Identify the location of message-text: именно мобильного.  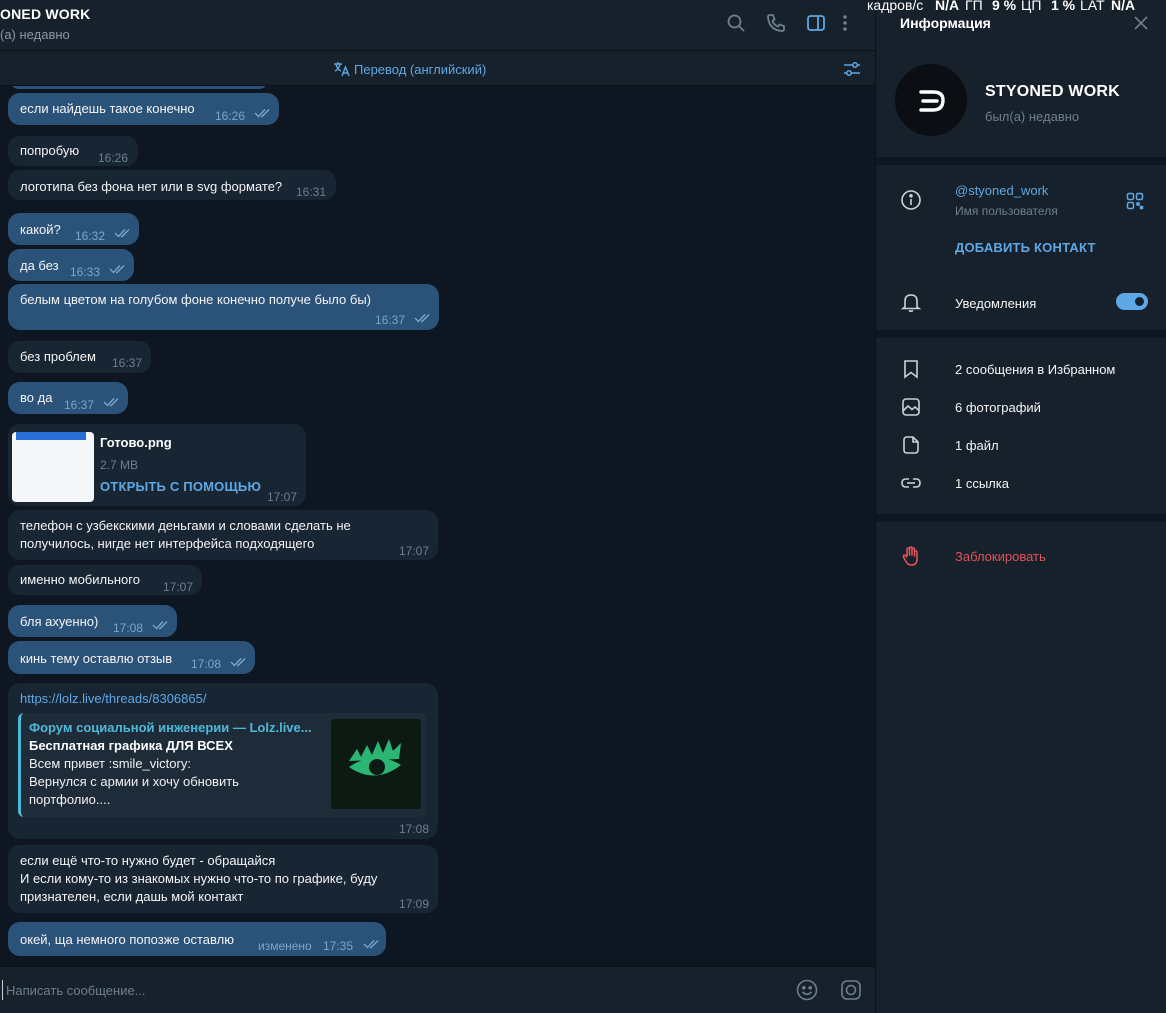
(80, 579).